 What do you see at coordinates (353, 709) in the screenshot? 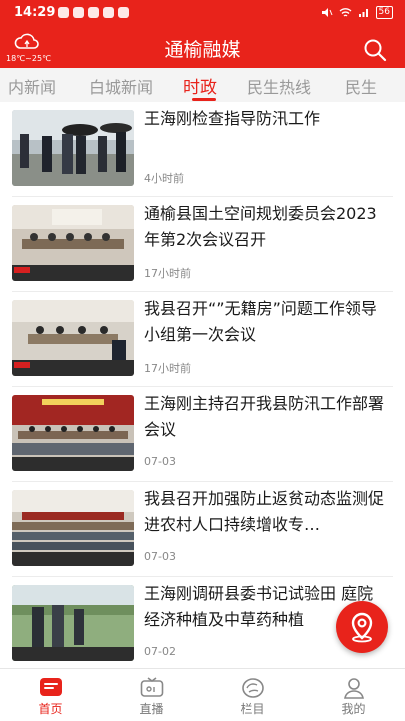
I see `nav-profile-label: 我的` at bounding box center [353, 709].